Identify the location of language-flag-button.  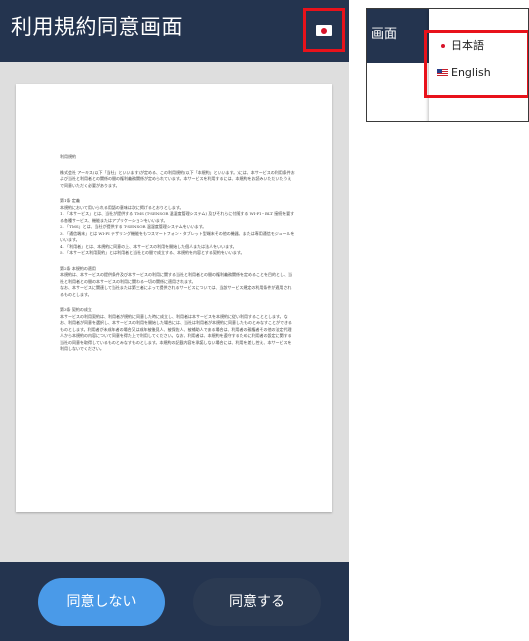
(324, 30).